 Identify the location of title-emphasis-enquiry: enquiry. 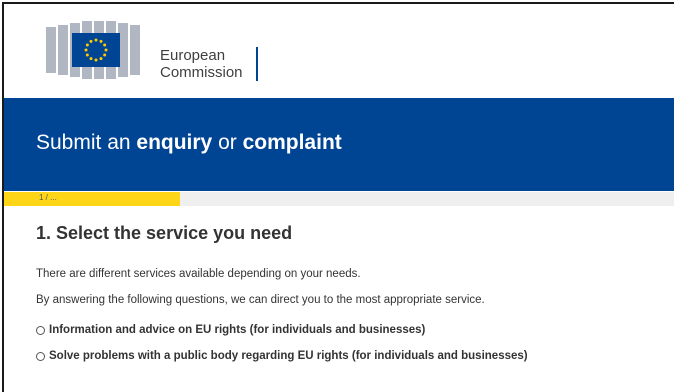
(174, 142).